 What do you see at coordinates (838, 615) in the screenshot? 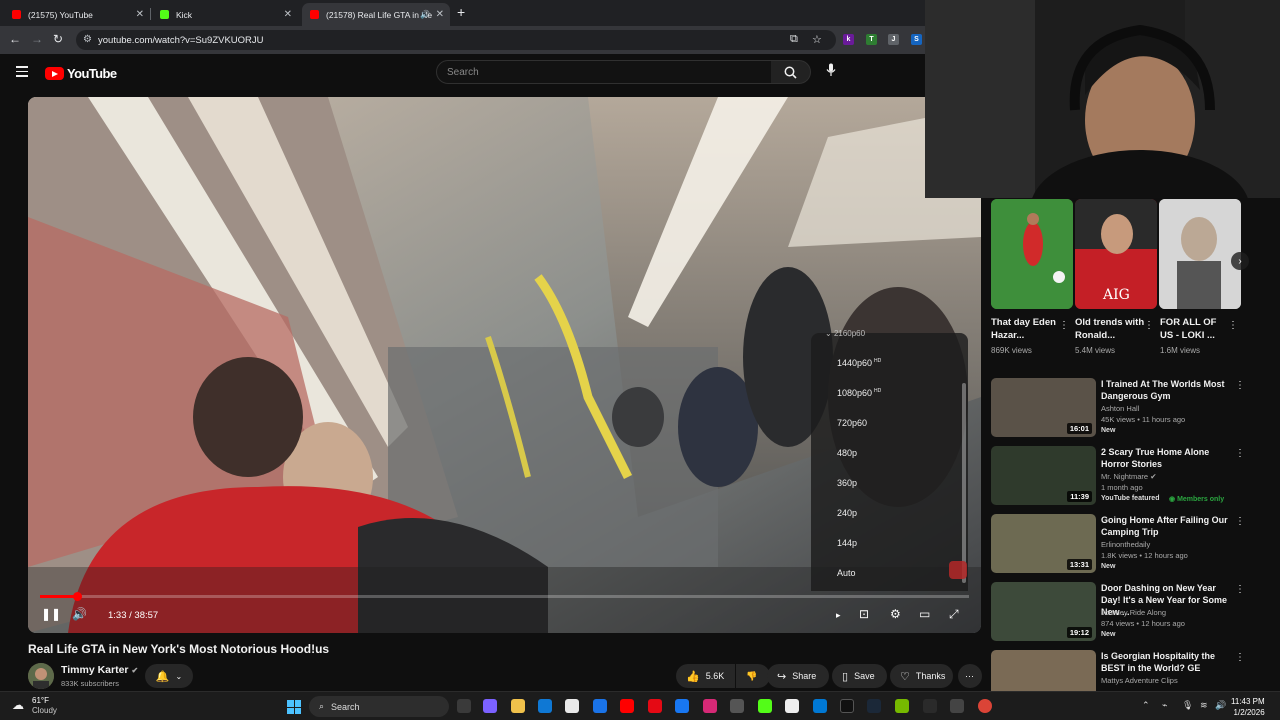
I see `autoplay-toggle-icon: ▸` at bounding box center [838, 615].